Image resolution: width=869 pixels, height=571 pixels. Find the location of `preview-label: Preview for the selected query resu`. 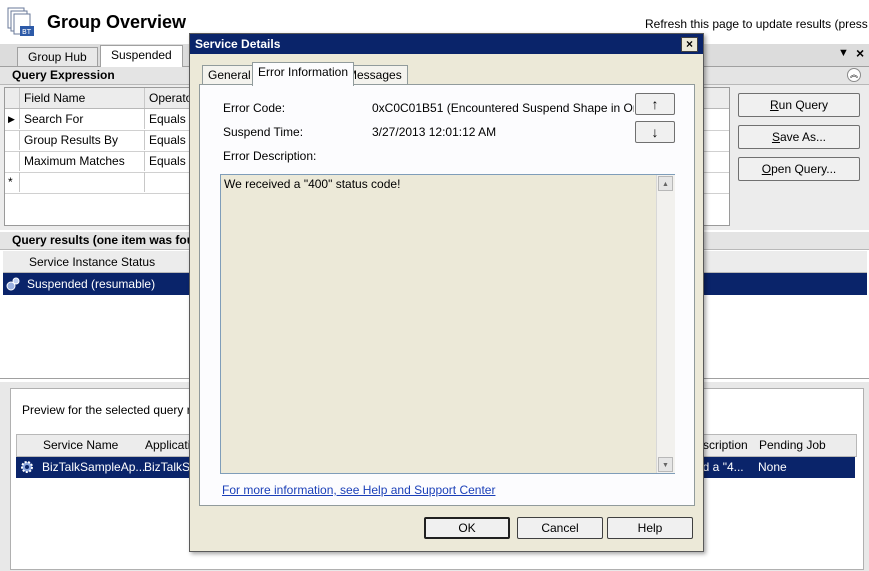

preview-label: Preview for the selected query resu is located at coordinates (116, 410).